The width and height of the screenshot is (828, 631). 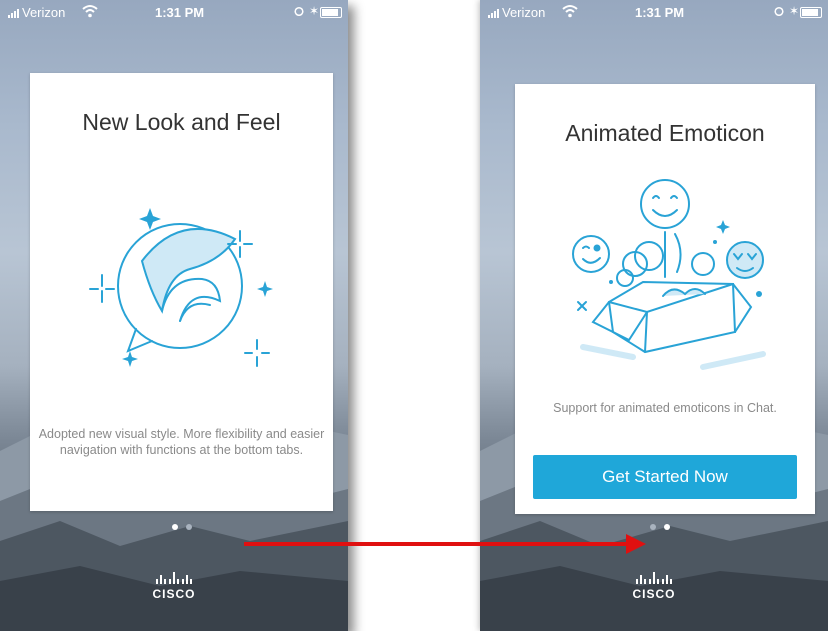 I want to click on emoticon-box-icon, so click(x=669, y=274).